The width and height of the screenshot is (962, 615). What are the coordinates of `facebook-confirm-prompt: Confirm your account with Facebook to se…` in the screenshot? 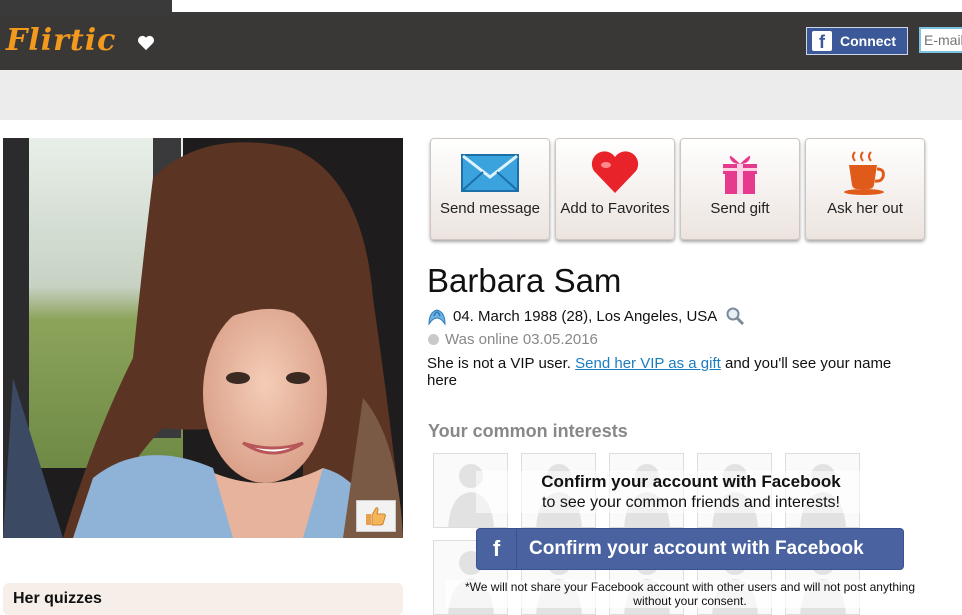 It's located at (691, 492).